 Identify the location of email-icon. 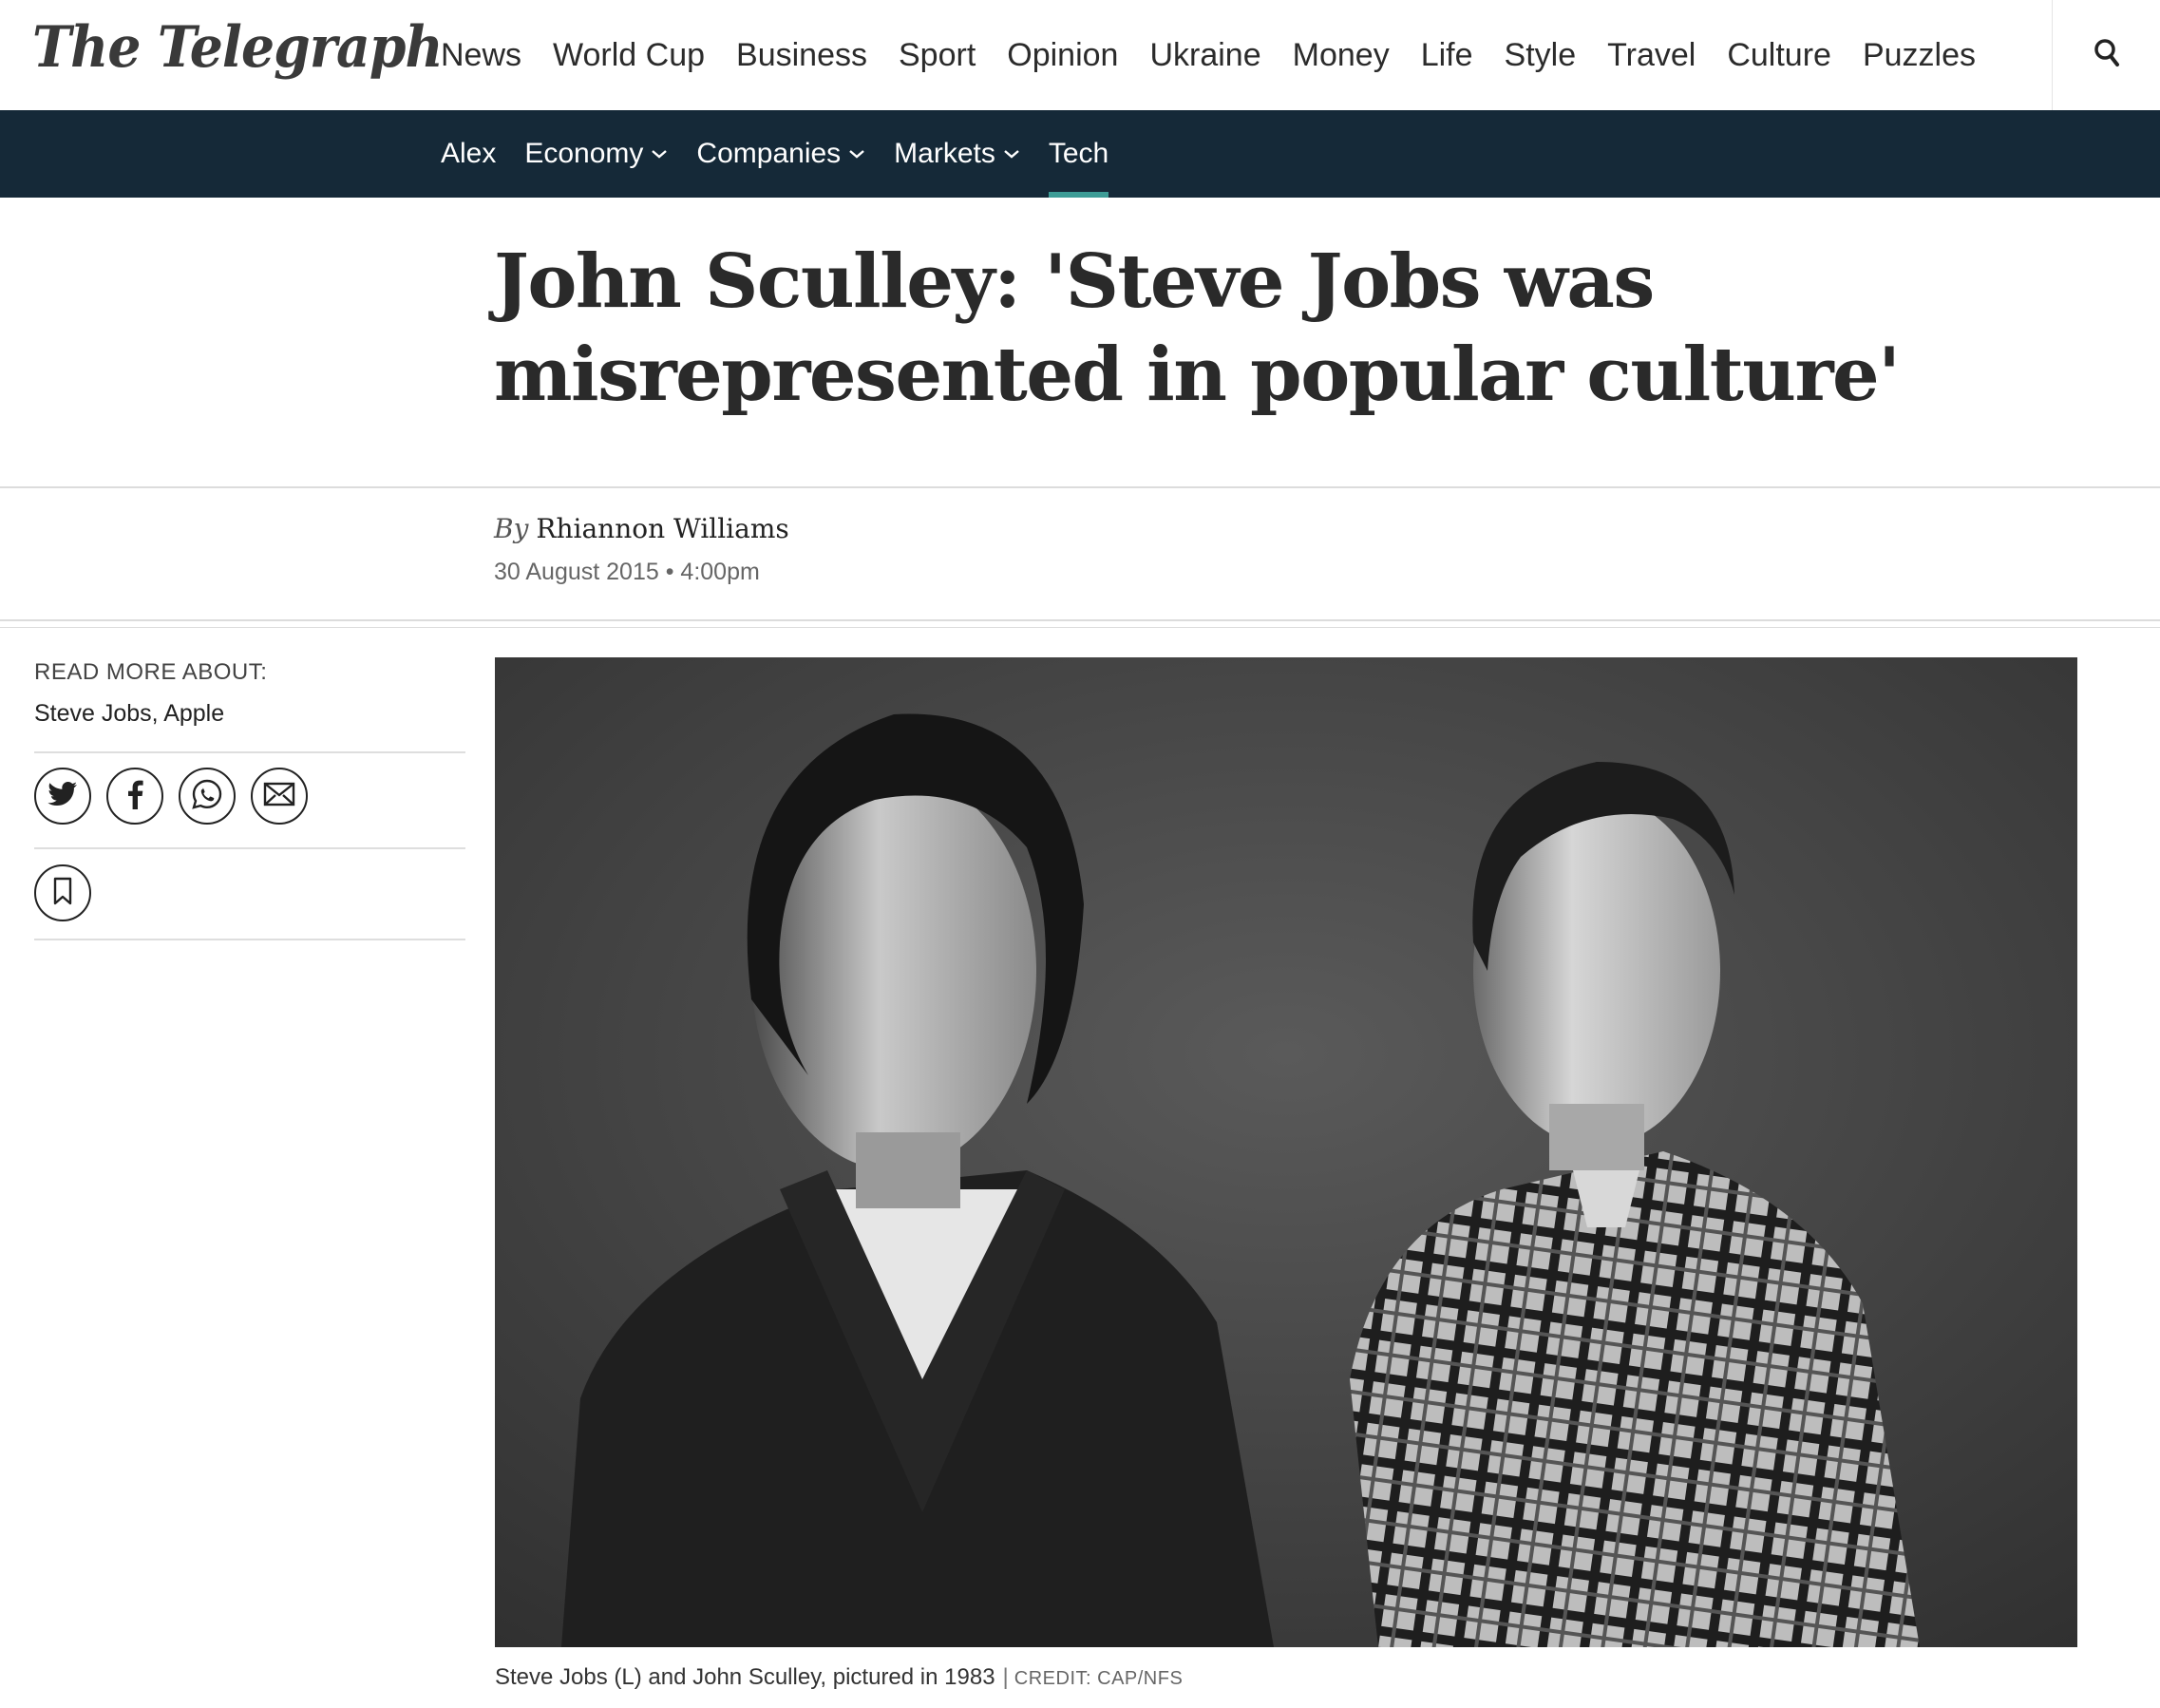
(279, 796).